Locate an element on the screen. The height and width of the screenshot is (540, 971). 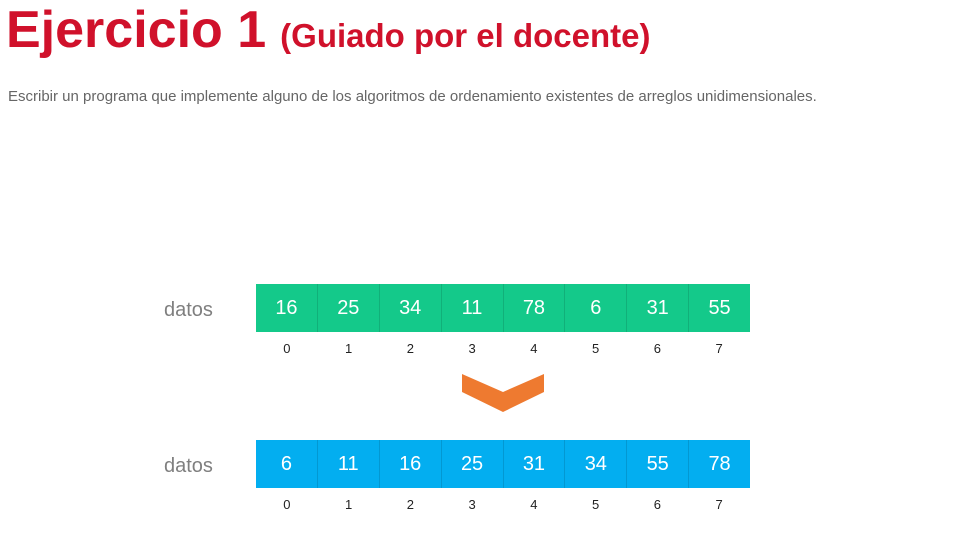
array-sorted: 6 11 16 25 31 34 55 78 is located at coordinates (503, 464).